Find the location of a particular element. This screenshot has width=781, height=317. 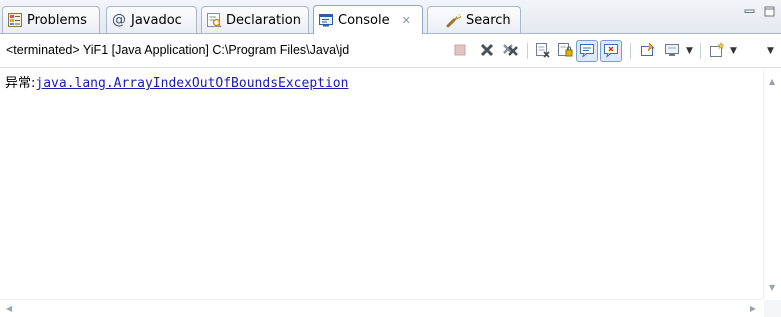

scrollbar-corner is located at coordinates (772, 308).